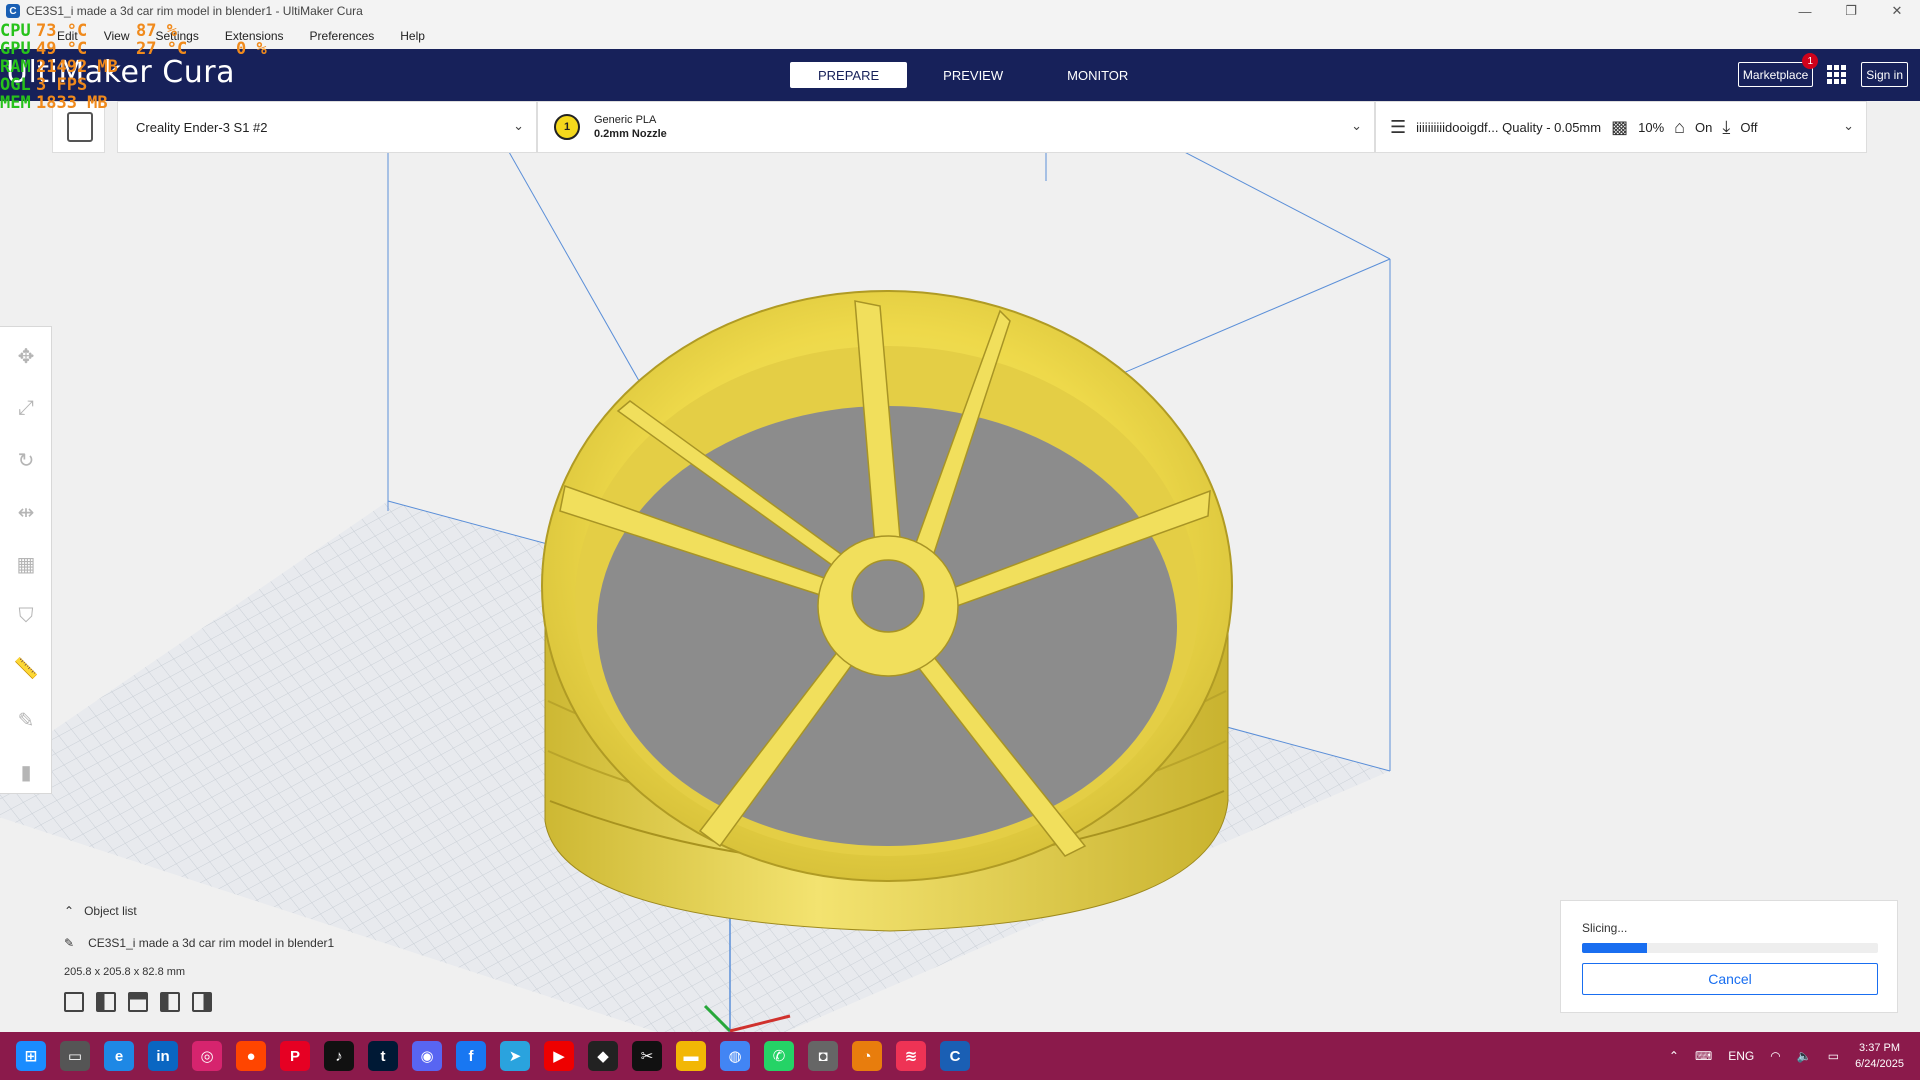 This screenshot has height=1080, width=1920. I want to click on support-icon: ⌂, so click(1680, 126).